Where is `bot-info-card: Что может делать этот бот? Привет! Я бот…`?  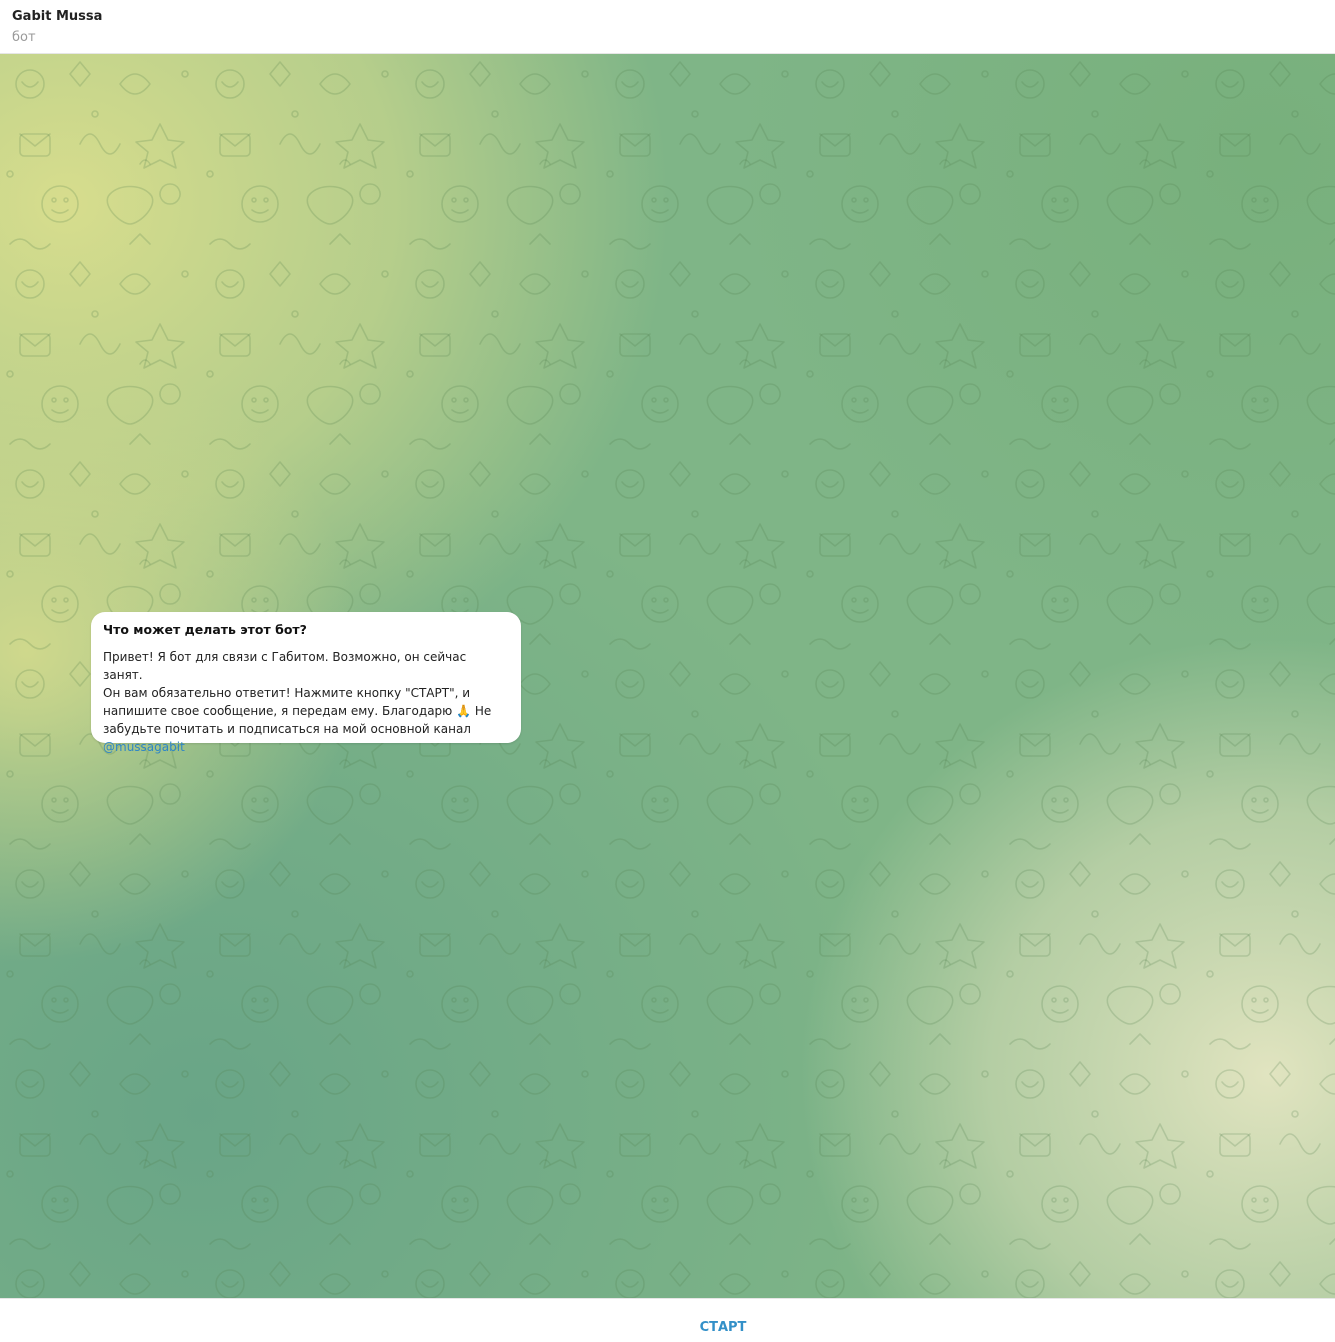
bot-info-card: Что может делать этот бот? Привет! Я бот… is located at coordinates (306, 683).